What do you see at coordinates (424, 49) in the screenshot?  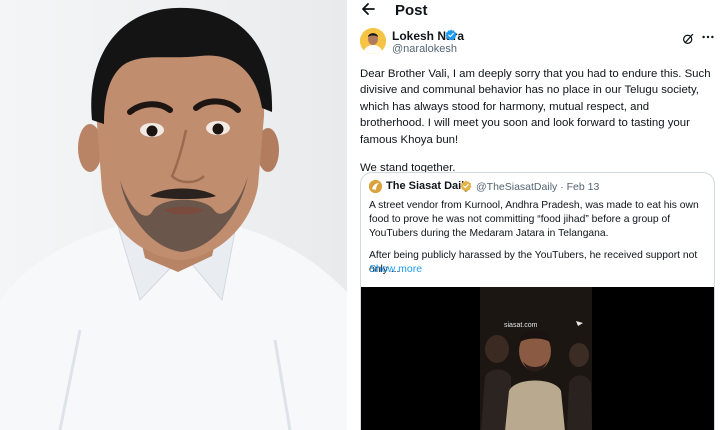 I see `author-handle: @naralokesh` at bounding box center [424, 49].